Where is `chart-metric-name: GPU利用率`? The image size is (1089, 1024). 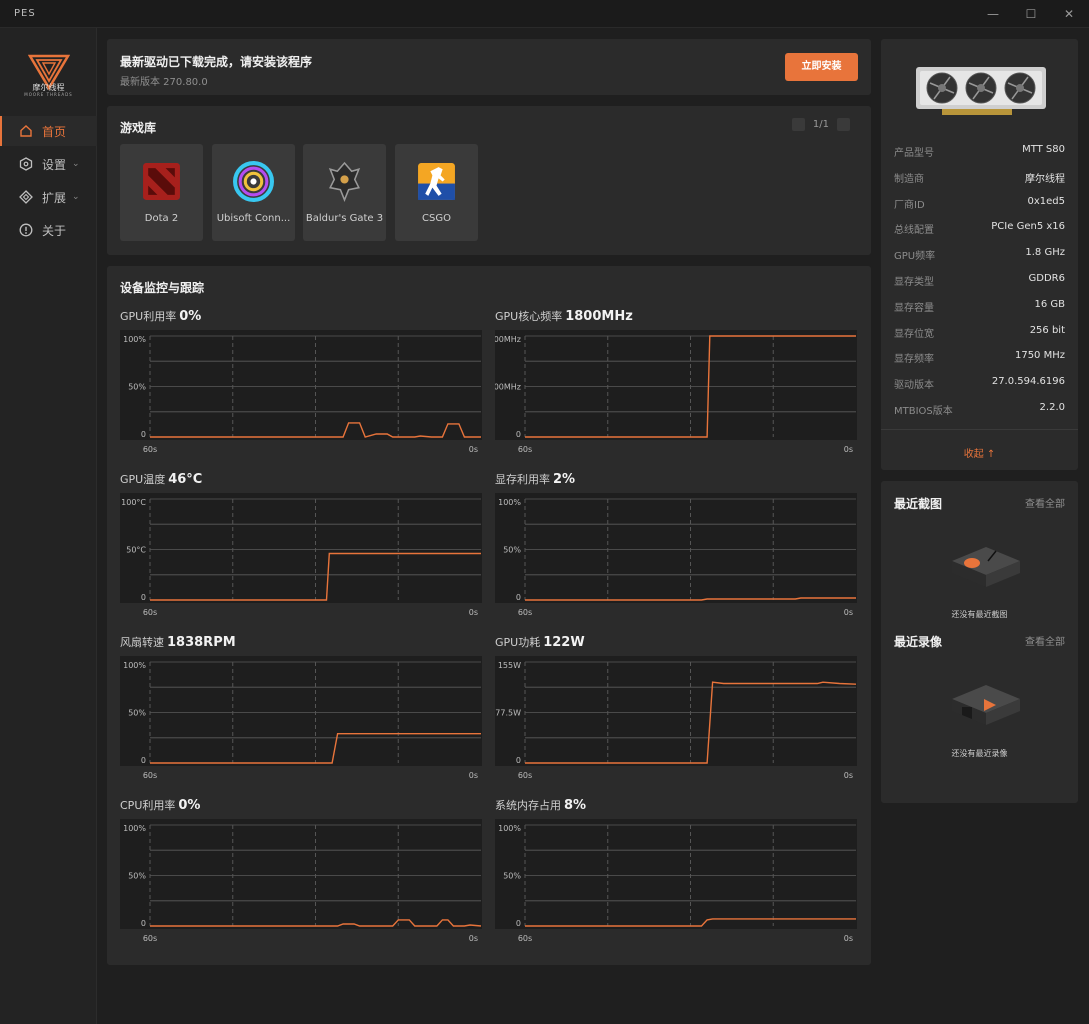
chart-metric-name: GPU利用率 is located at coordinates (148, 316).